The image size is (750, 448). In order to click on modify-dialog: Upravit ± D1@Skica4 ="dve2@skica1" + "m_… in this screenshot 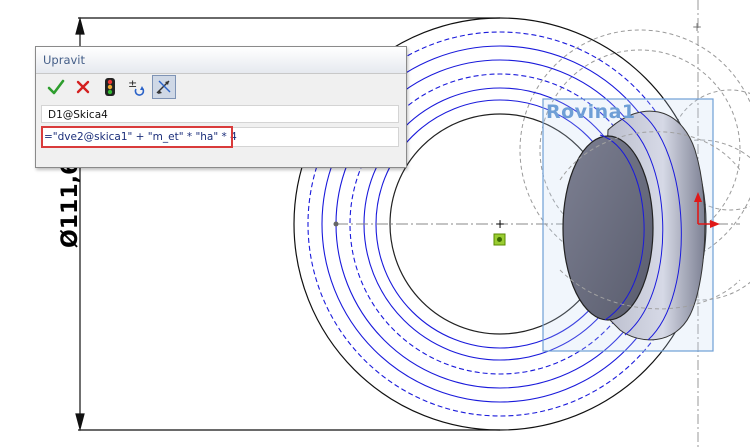, I will do `click(221, 107)`.